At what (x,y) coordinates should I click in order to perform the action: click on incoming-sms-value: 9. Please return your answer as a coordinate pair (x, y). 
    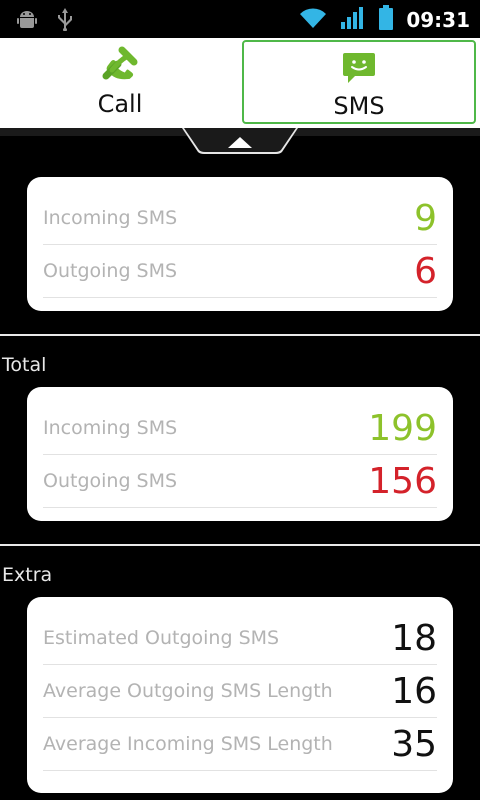
    Looking at the image, I should click on (425, 218).